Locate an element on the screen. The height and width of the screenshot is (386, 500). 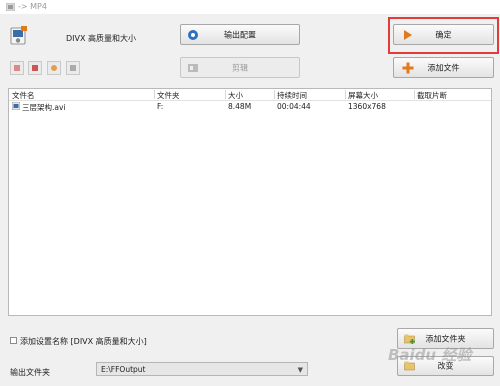
add-preset-name-checkbox is located at coordinates (13, 340).